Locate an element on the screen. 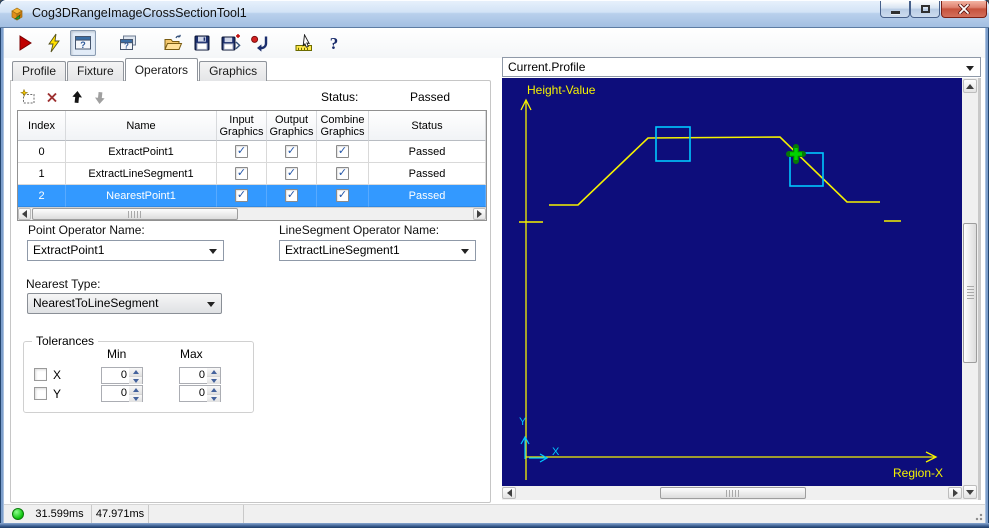  table-horizontal-scrollbar is located at coordinates (252, 213).